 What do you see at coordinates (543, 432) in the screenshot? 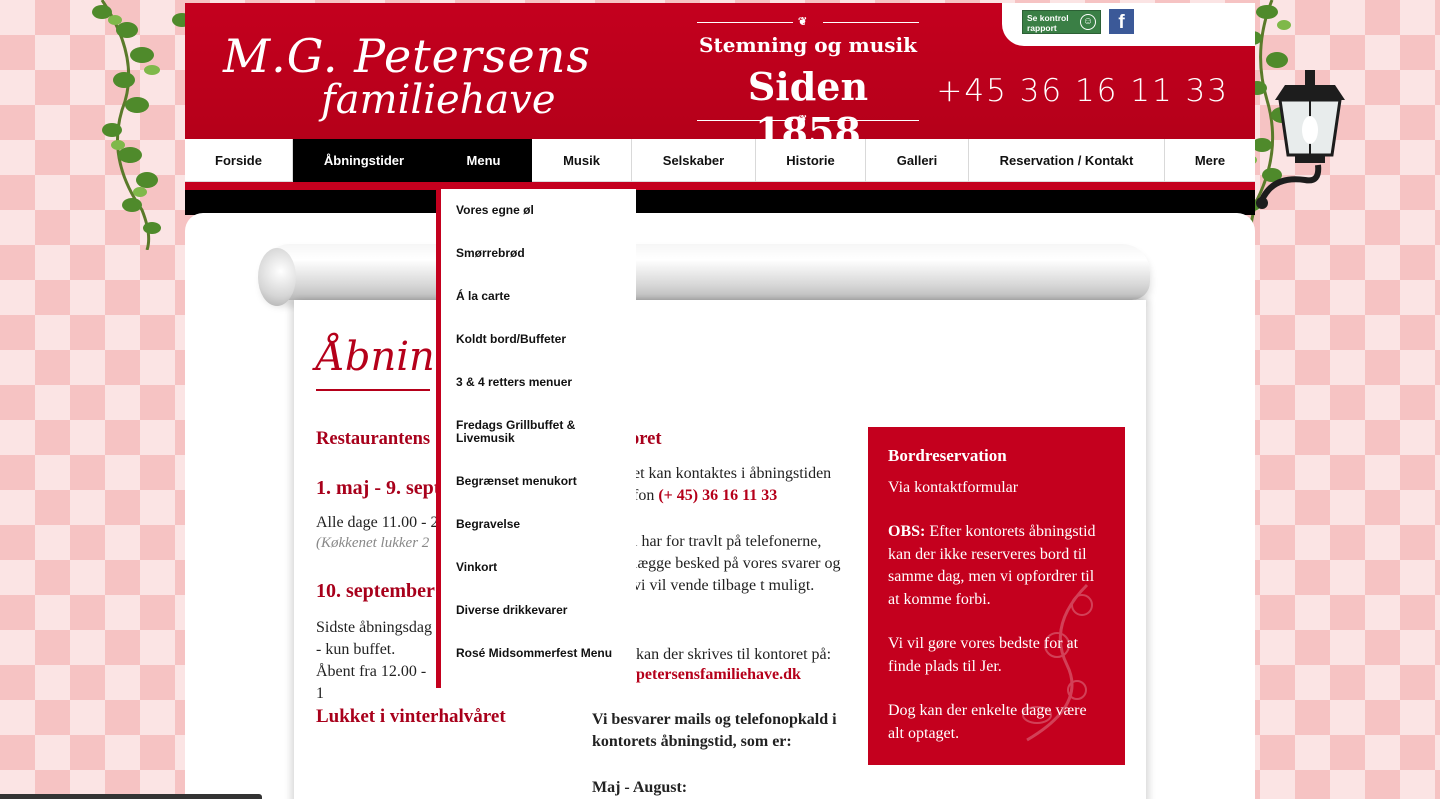
I see `dropdown-item-fredags-grillbuffet: Fredags Grillbuffet & Livemusik` at bounding box center [543, 432].